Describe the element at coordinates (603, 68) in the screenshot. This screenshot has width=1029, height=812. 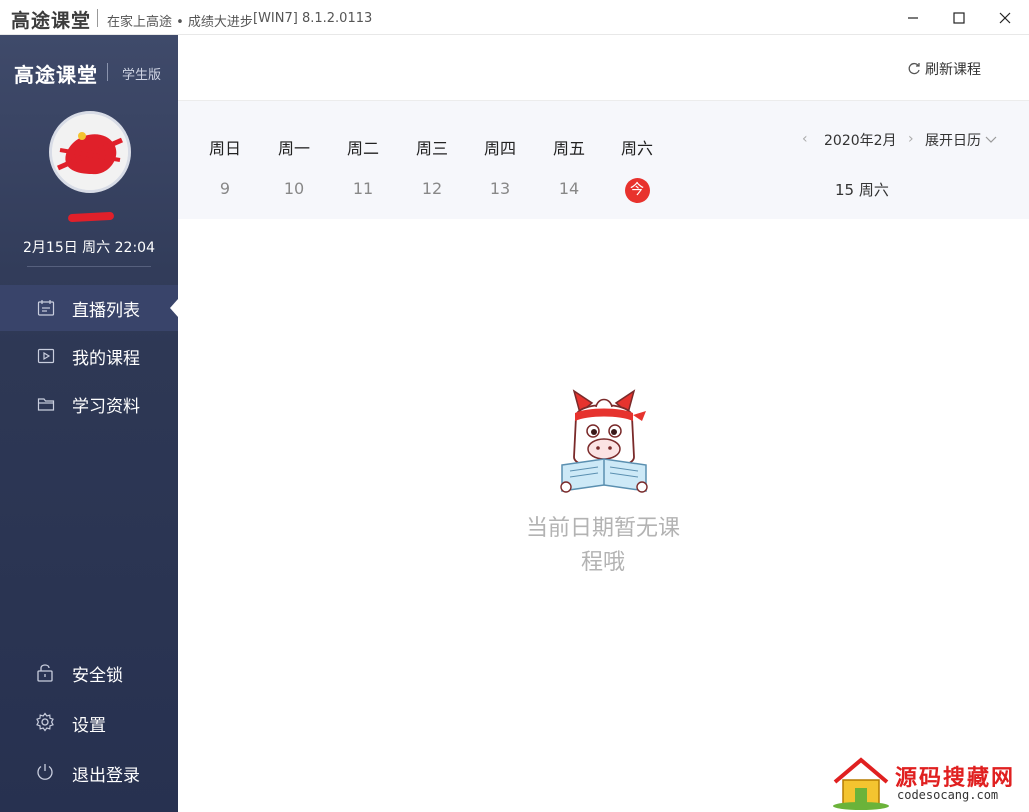
I see `main-topbar: 刷新课程` at that location.